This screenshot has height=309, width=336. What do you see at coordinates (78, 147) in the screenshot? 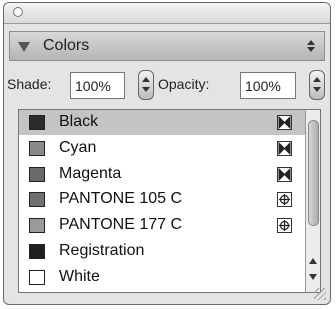
I see `swatch-name: Cyan` at bounding box center [78, 147].